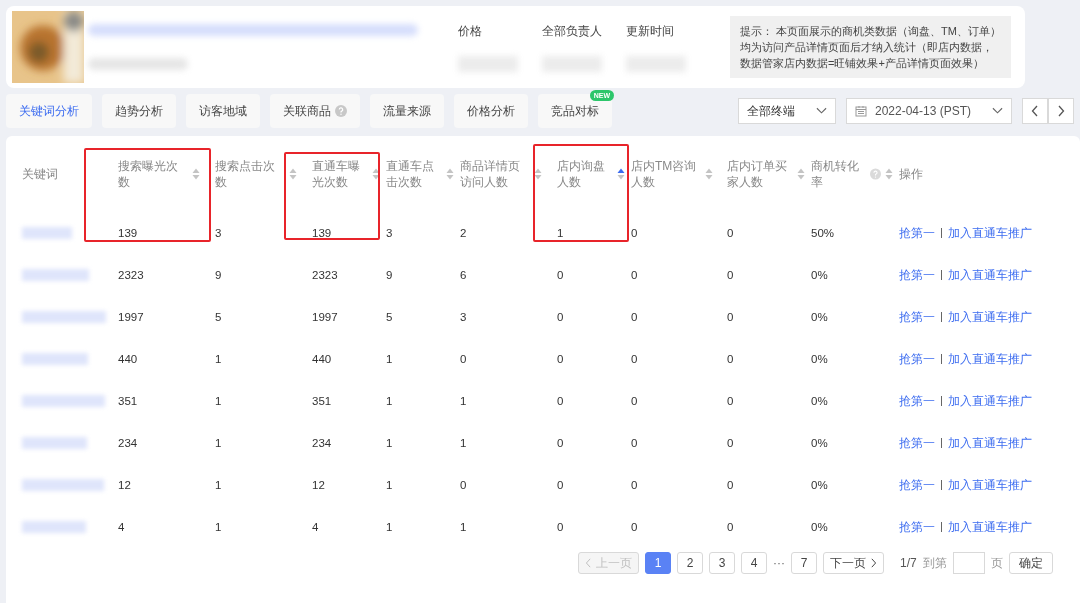  What do you see at coordinates (128, 443) in the screenshot?
I see `table-cell: 234` at bounding box center [128, 443].